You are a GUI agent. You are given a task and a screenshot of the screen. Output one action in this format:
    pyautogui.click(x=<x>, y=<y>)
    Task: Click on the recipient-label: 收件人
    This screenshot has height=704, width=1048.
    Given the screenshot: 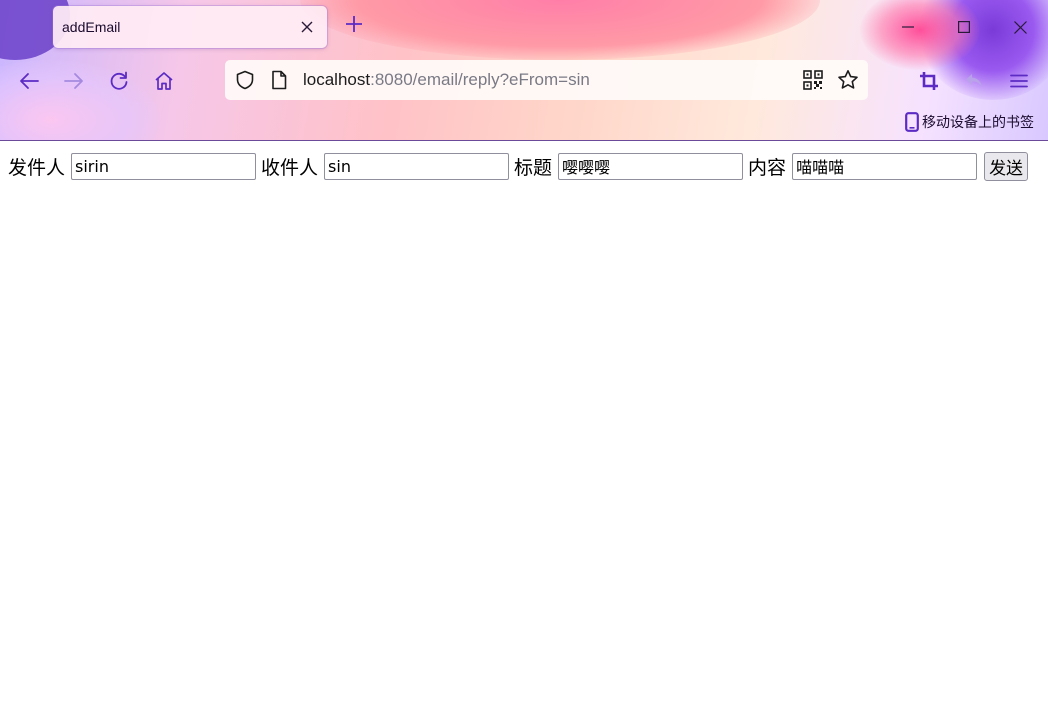 What is the action you would take?
    pyautogui.click(x=290, y=167)
    